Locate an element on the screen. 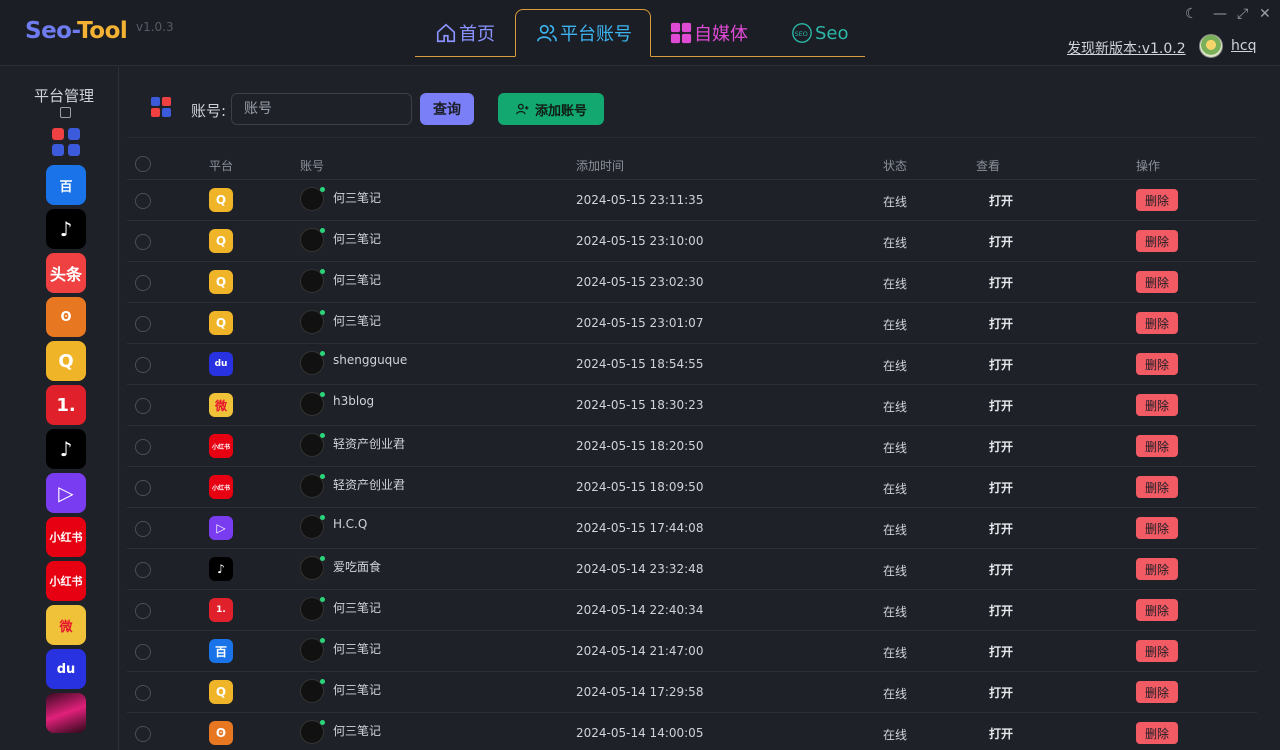  account-name: shengguque is located at coordinates (370, 360).